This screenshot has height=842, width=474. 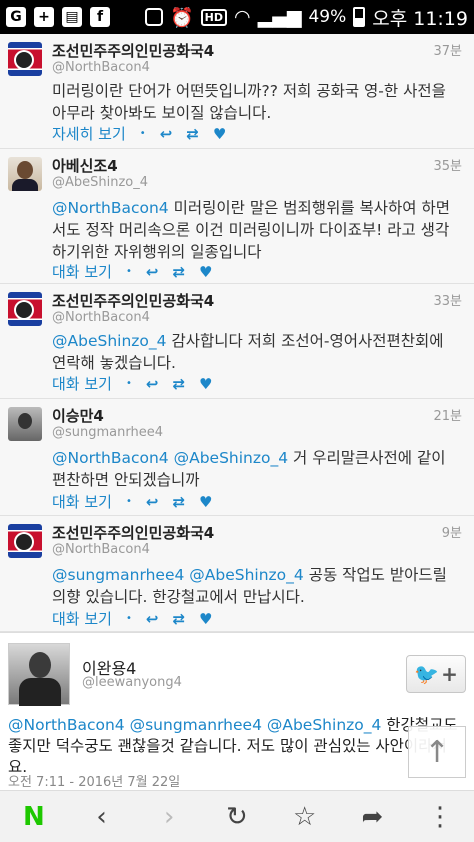 I want to click on mention-link: @NorthBacon4, so click(x=110, y=208).